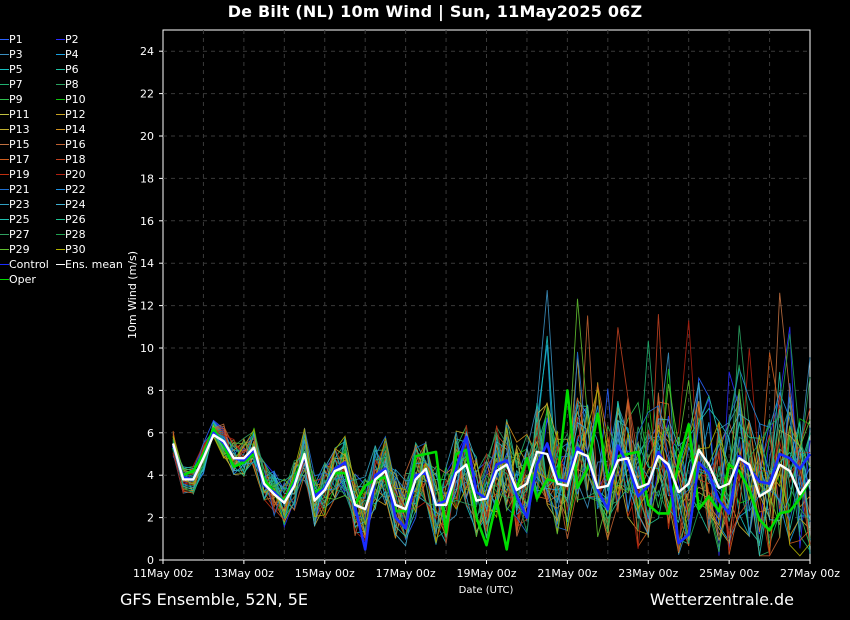 The width and height of the screenshot is (850, 620). Describe the element at coordinates (19, 219) in the screenshot. I see `legend-label: P25` at that location.